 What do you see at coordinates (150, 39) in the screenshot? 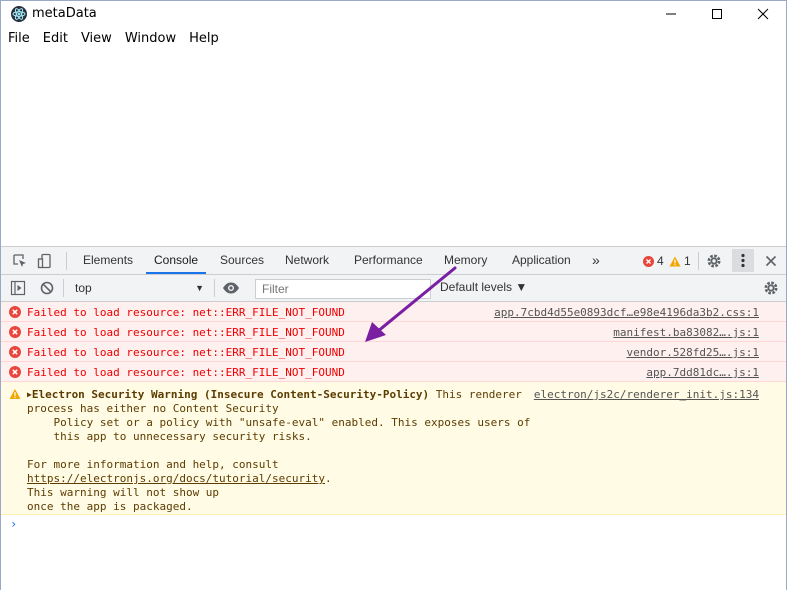
I see `menu-window: Window` at bounding box center [150, 39].